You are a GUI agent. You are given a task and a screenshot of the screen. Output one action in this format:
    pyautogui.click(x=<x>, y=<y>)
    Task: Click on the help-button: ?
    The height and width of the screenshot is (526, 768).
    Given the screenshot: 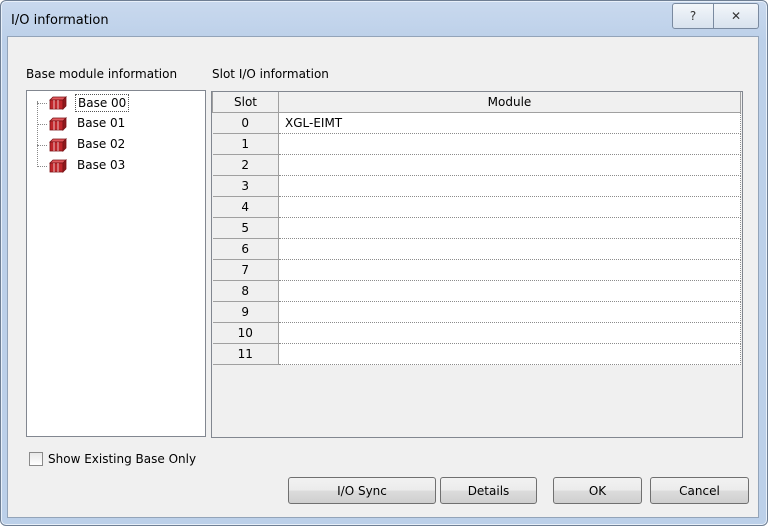 What is the action you would take?
    pyautogui.click(x=693, y=16)
    